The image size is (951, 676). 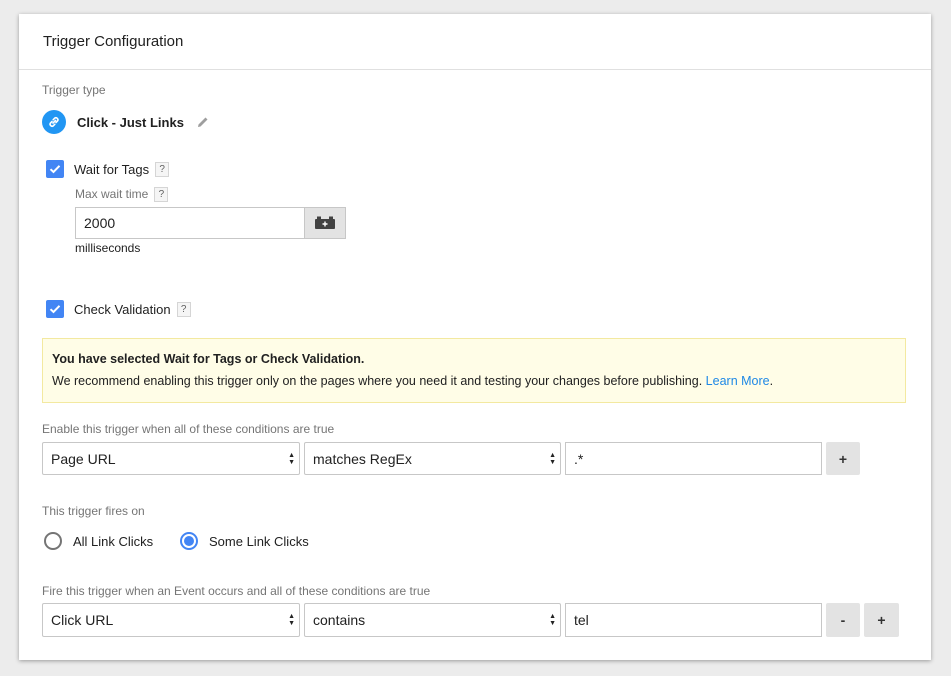 What do you see at coordinates (53, 541) in the screenshot?
I see `all-link-clicks-radio` at bounding box center [53, 541].